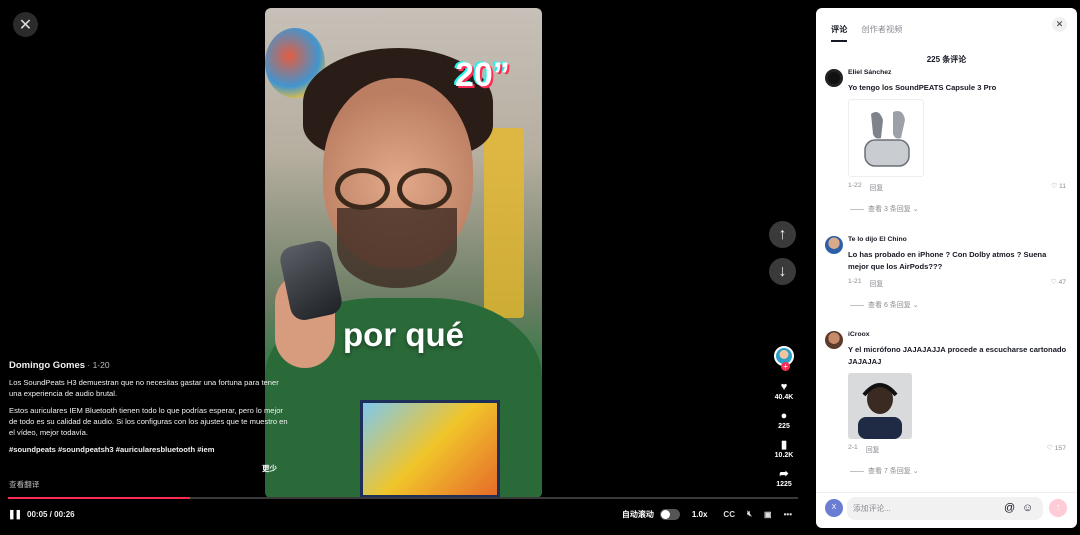  What do you see at coordinates (482, 75) in the screenshot?
I see `video-time-overlay: 20”` at bounding box center [482, 75].